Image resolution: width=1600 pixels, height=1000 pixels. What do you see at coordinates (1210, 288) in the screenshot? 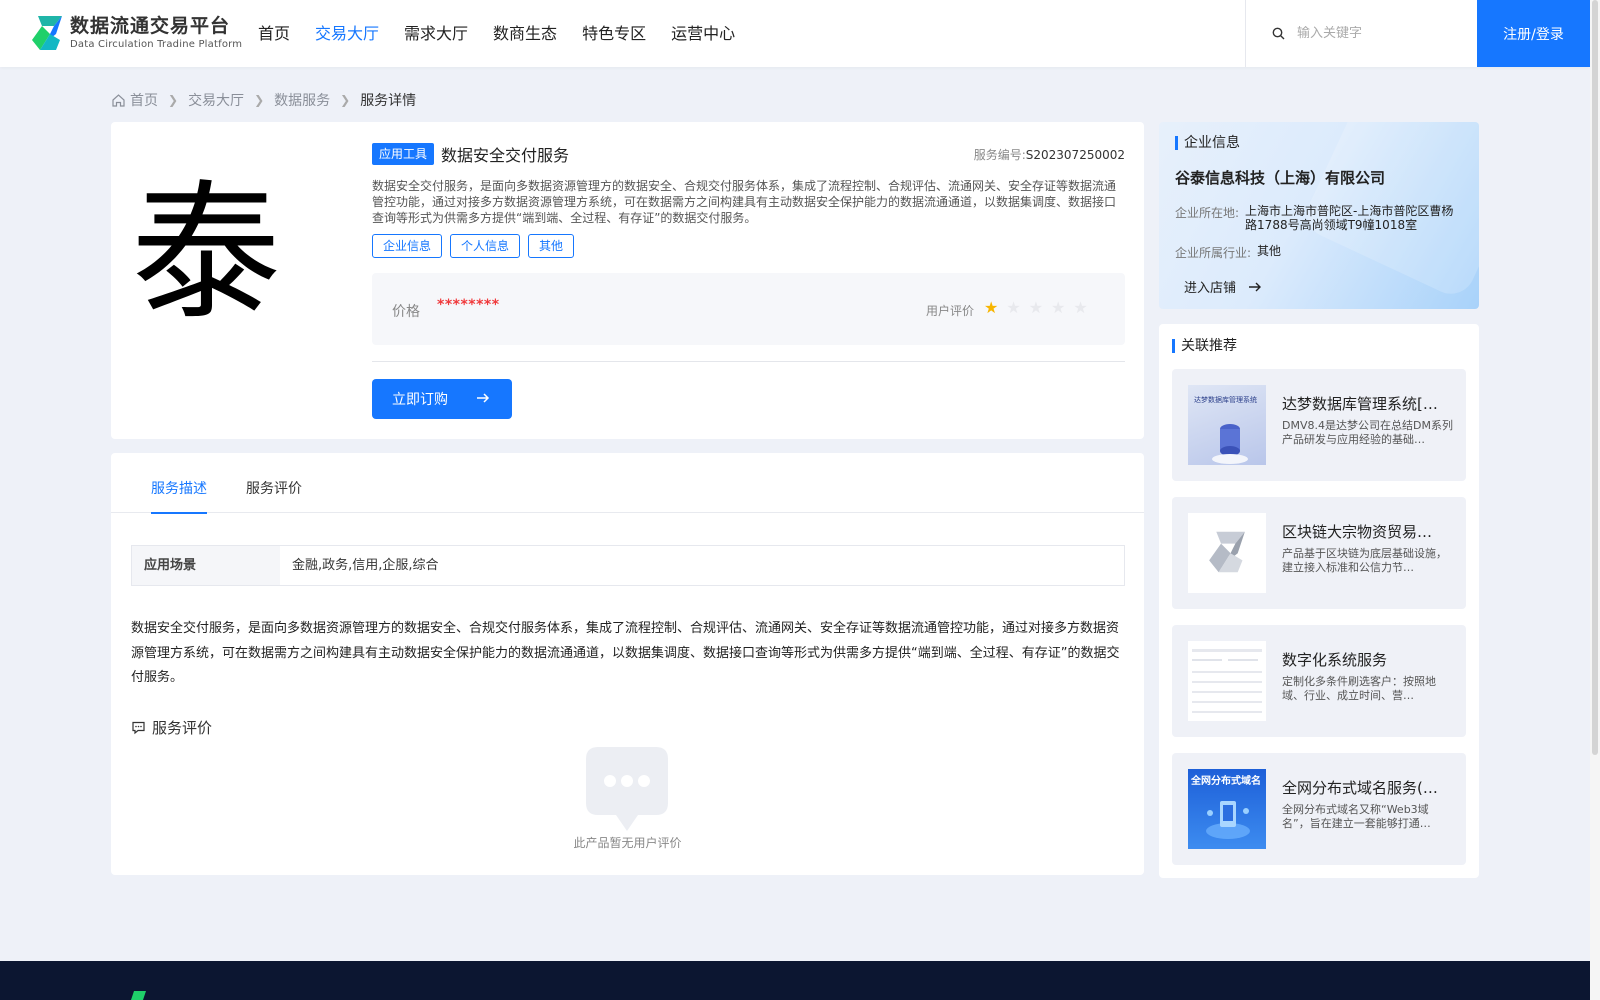
I see `enter-shop-label: 进入店铺` at bounding box center [1210, 288].